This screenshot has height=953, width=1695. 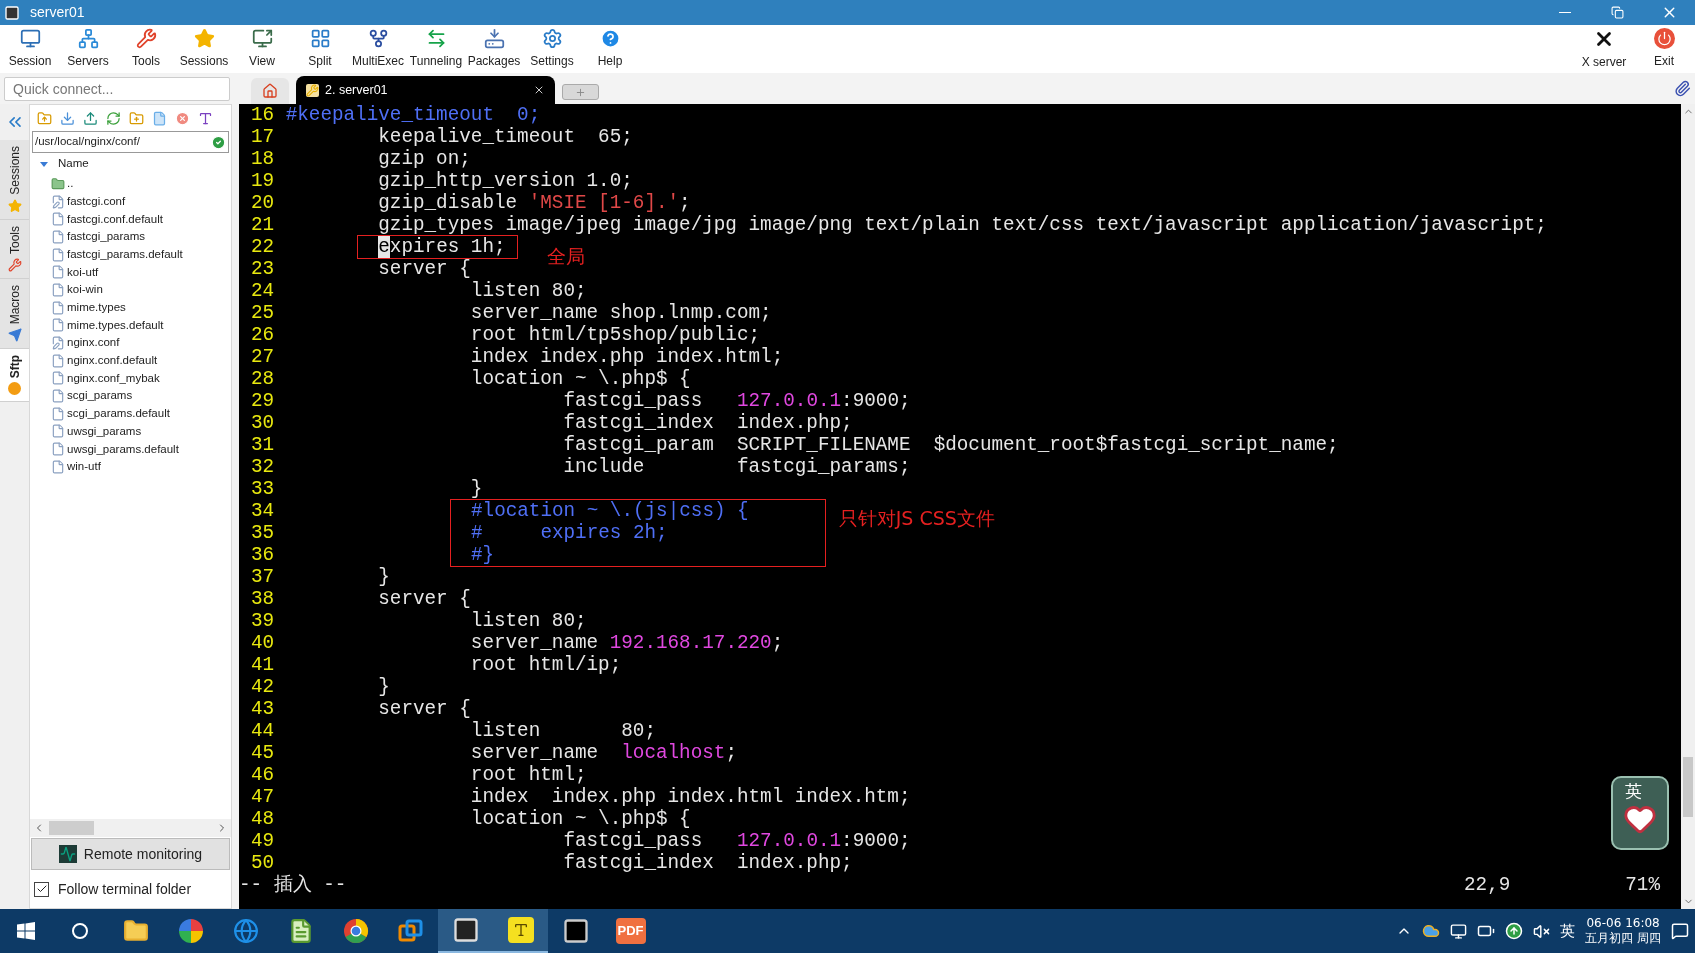 What do you see at coordinates (263, 797) in the screenshot?
I see `line-number: 47` at bounding box center [263, 797].